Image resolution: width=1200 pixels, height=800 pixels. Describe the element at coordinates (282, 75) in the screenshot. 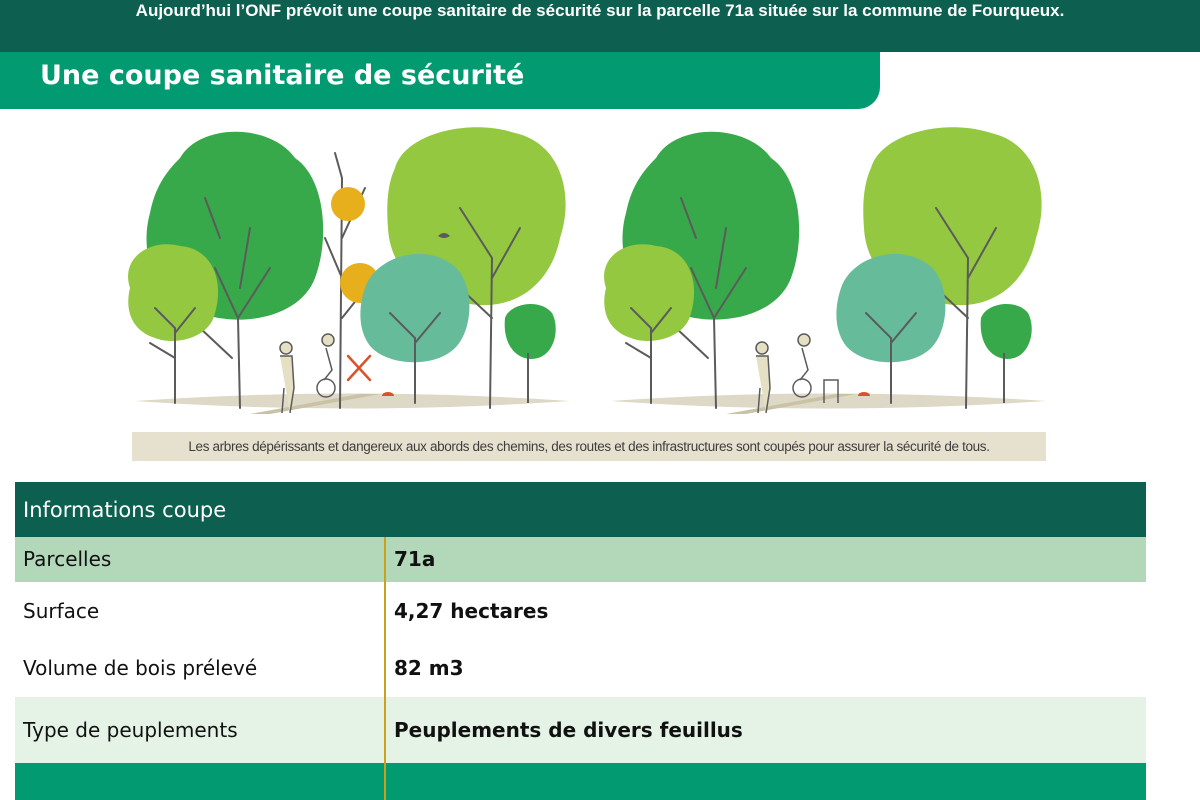

I see `section-title-text: Une coupe sanitaire de sécurité` at that location.